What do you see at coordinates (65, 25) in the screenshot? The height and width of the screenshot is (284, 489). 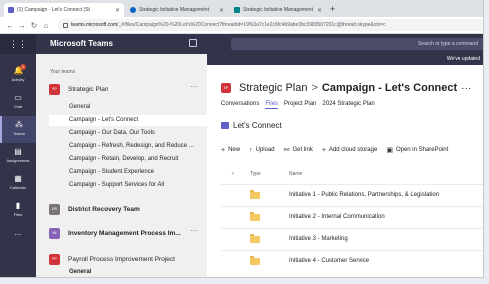 I see `lock-icon` at bounding box center [65, 25].